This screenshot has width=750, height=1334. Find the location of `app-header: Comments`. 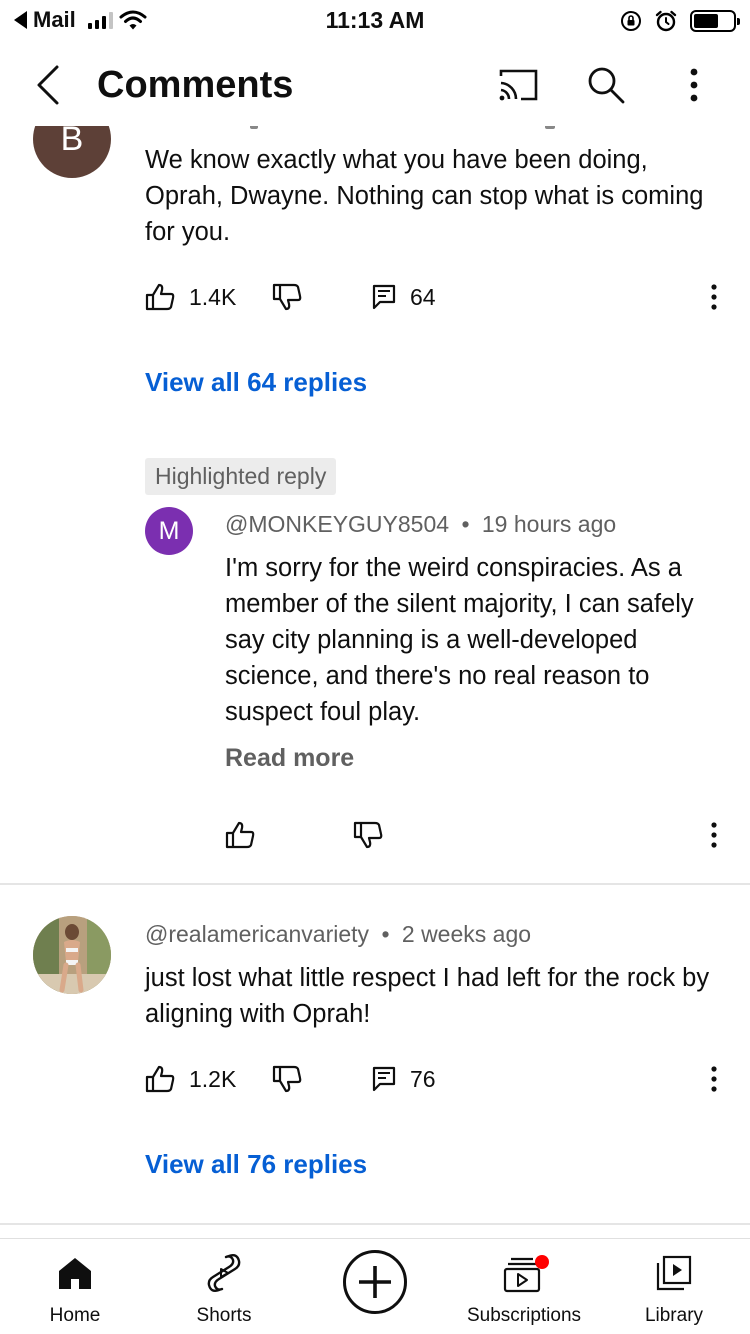

app-header: Comments is located at coordinates (375, 85).